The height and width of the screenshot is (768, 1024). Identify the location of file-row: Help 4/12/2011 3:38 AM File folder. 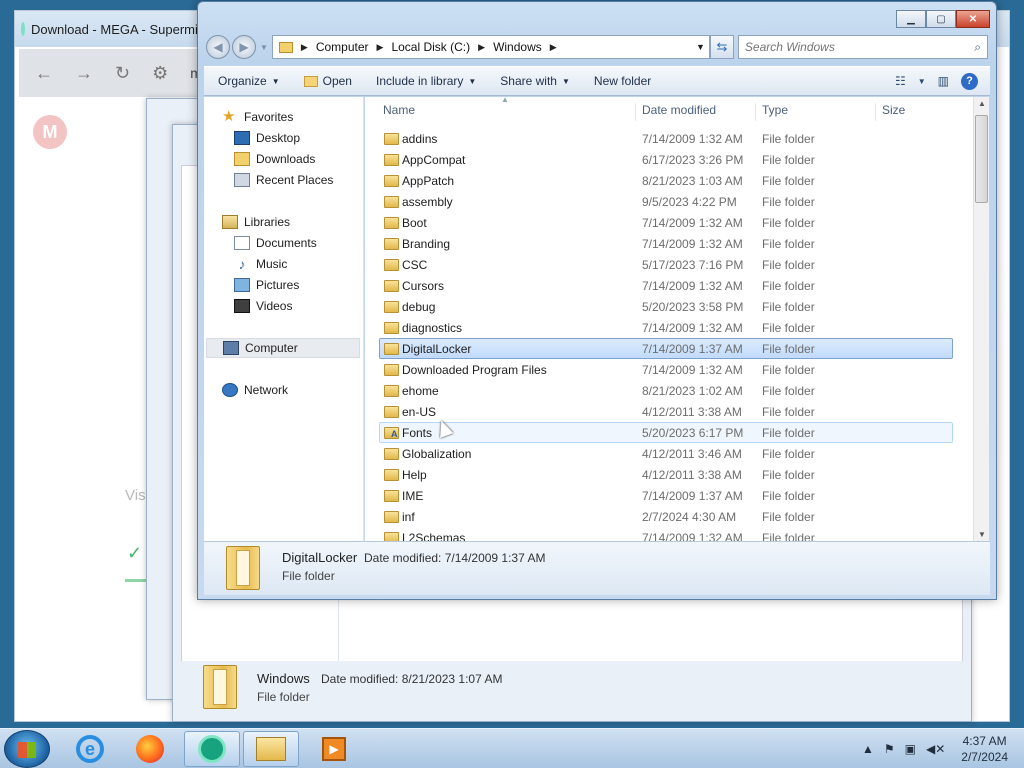
(666, 474).